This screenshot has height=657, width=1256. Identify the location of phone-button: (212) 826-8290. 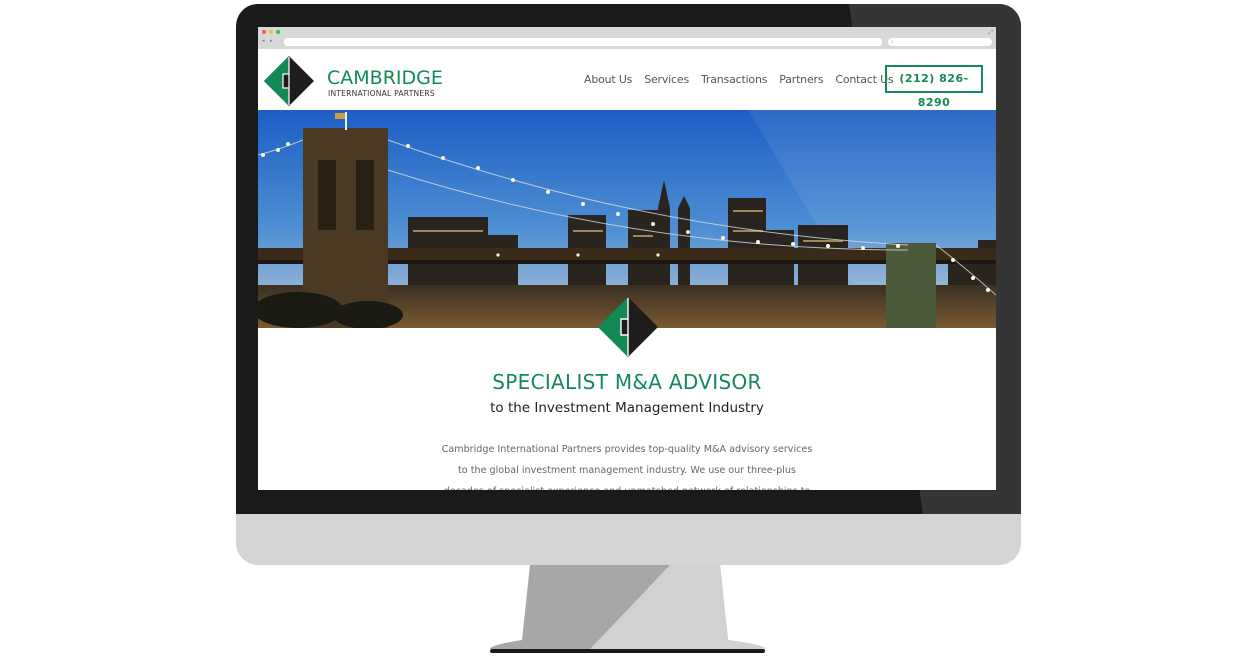
(934, 87).